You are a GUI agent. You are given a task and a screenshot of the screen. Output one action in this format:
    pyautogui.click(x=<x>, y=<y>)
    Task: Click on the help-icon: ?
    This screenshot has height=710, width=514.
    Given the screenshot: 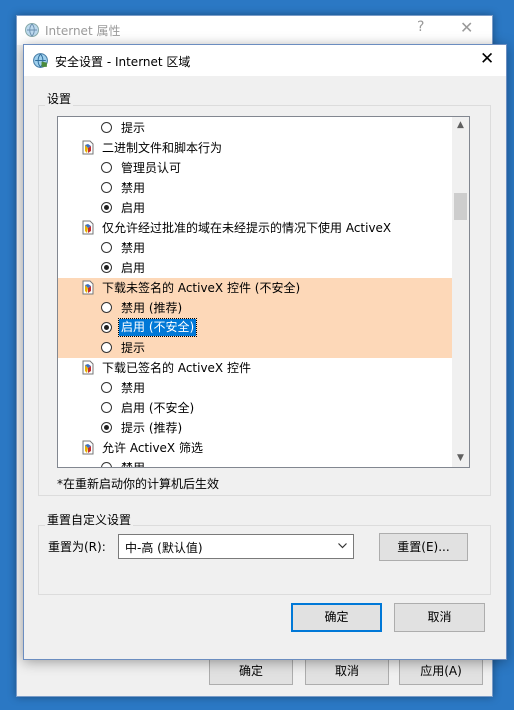 What is the action you would take?
    pyautogui.click(x=420, y=27)
    